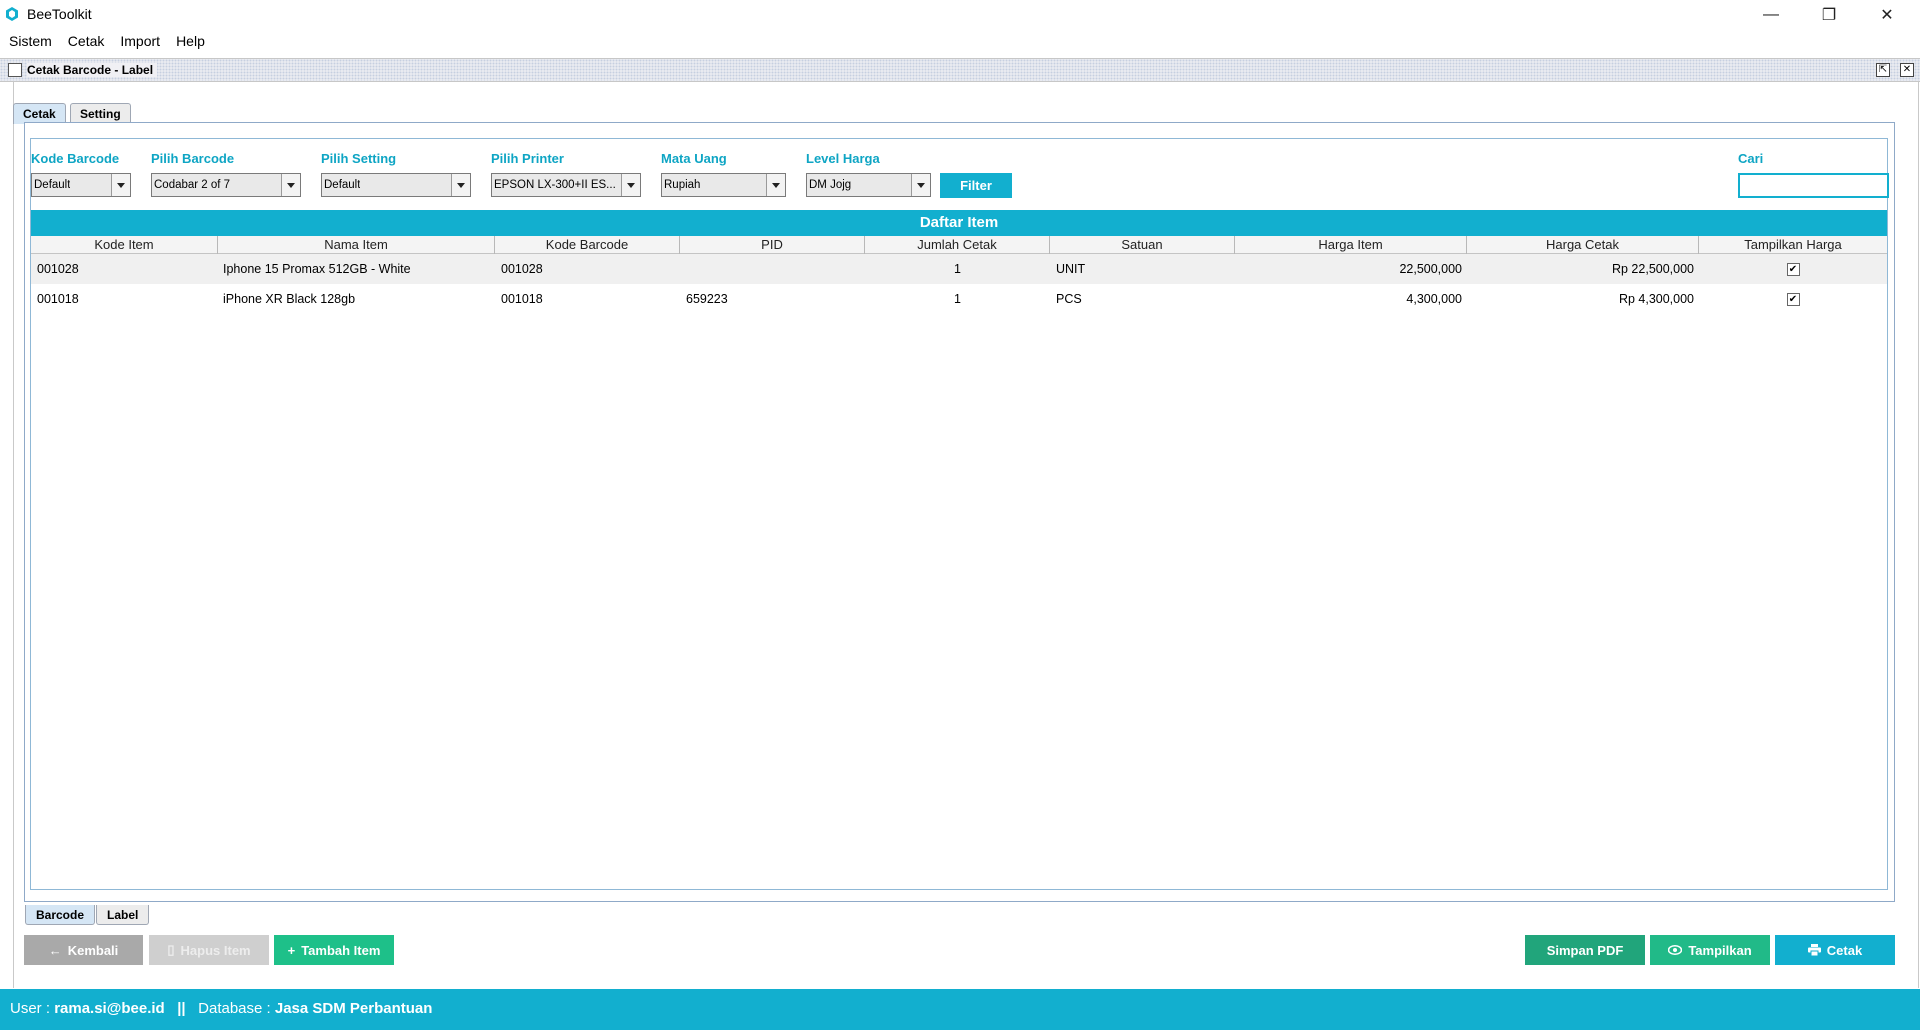 This screenshot has width=1920, height=1030. Describe the element at coordinates (93, 950) in the screenshot. I see `kembali-label: Kembali` at that location.